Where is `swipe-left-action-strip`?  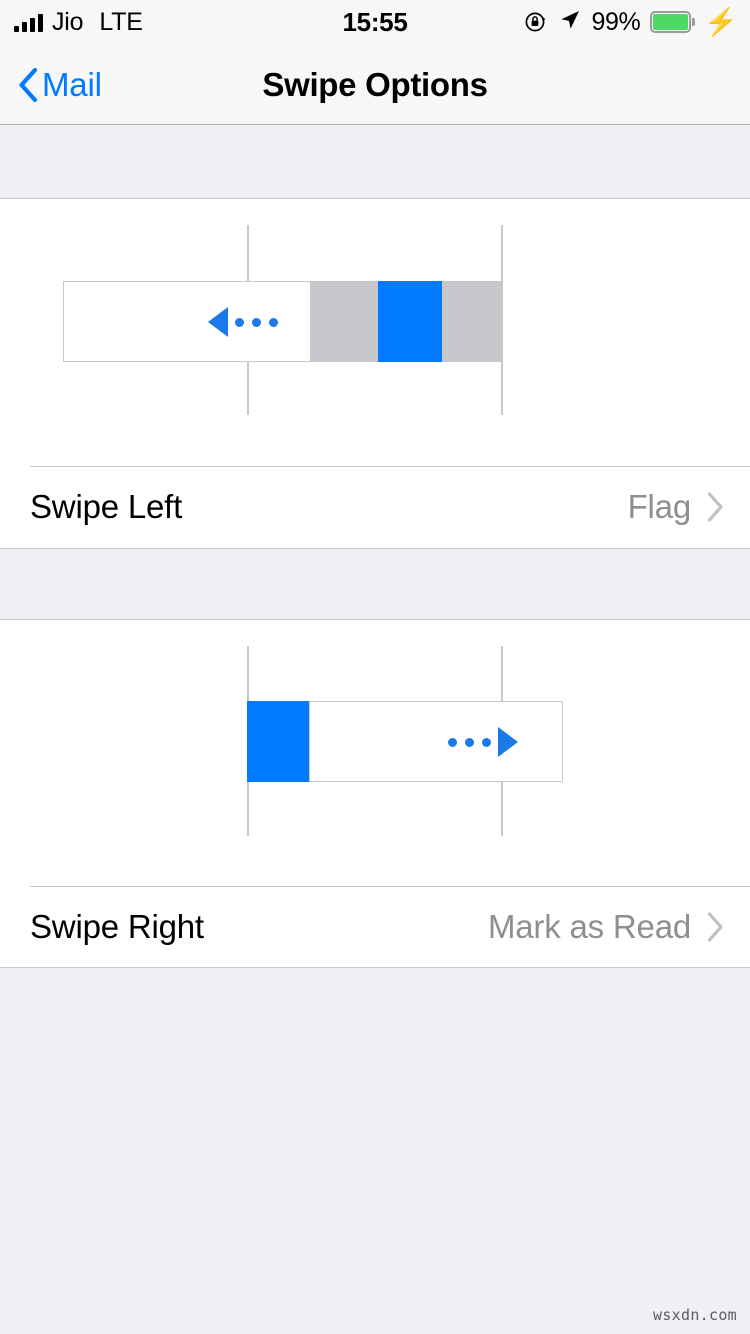
swipe-left-action-strip is located at coordinates (406, 321).